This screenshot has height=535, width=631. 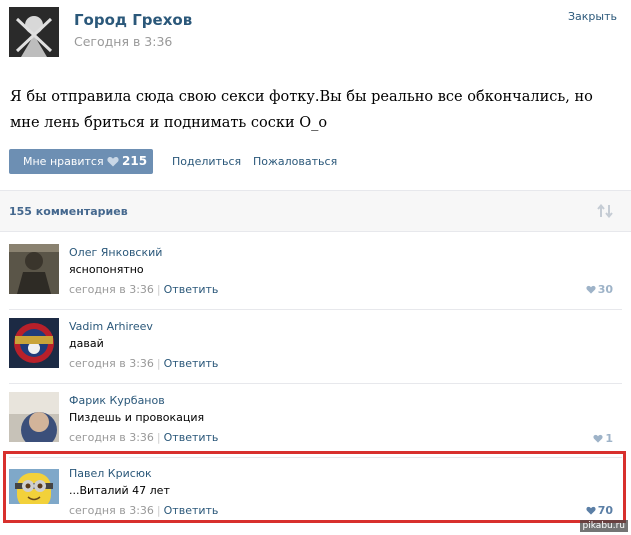 What do you see at coordinates (315, 211) in the screenshot?
I see `comments-header: 155 комментариев` at bounding box center [315, 211].